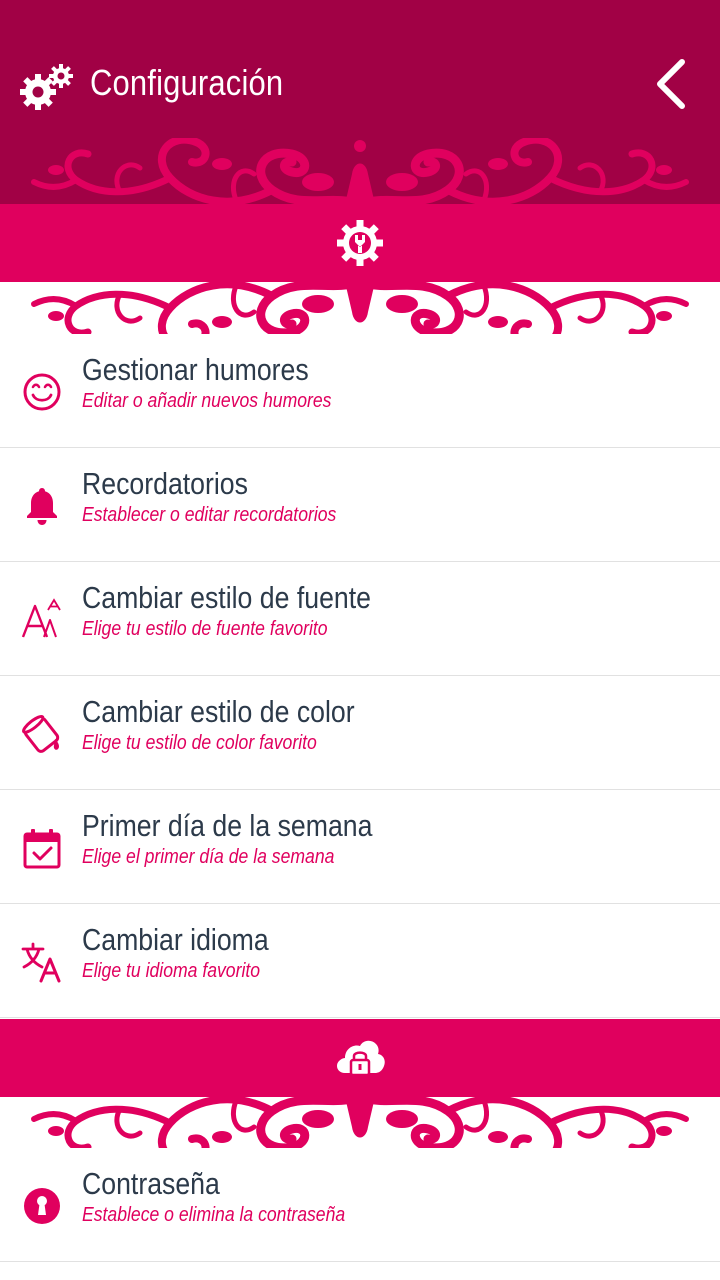  I want to click on bell-icon, so click(42, 506).